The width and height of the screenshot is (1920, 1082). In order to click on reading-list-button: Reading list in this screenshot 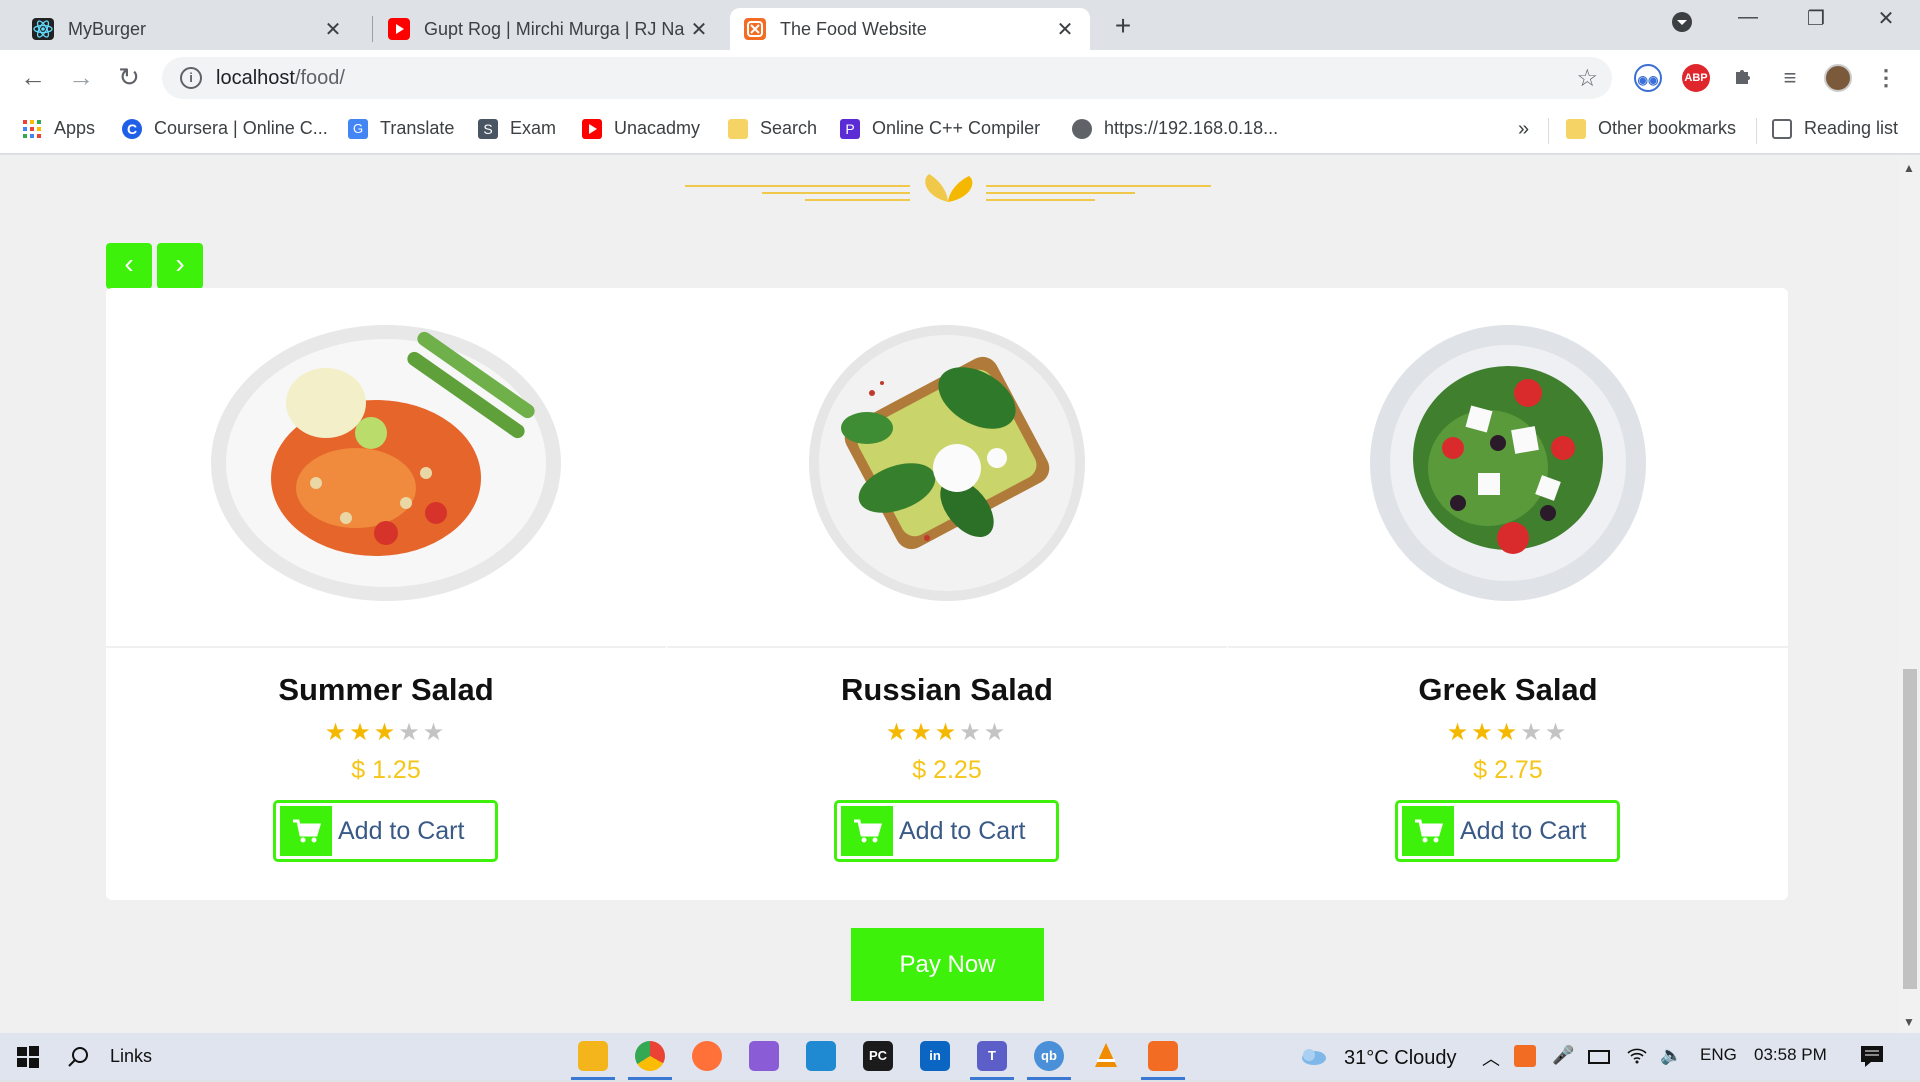, I will do `click(1835, 128)`.